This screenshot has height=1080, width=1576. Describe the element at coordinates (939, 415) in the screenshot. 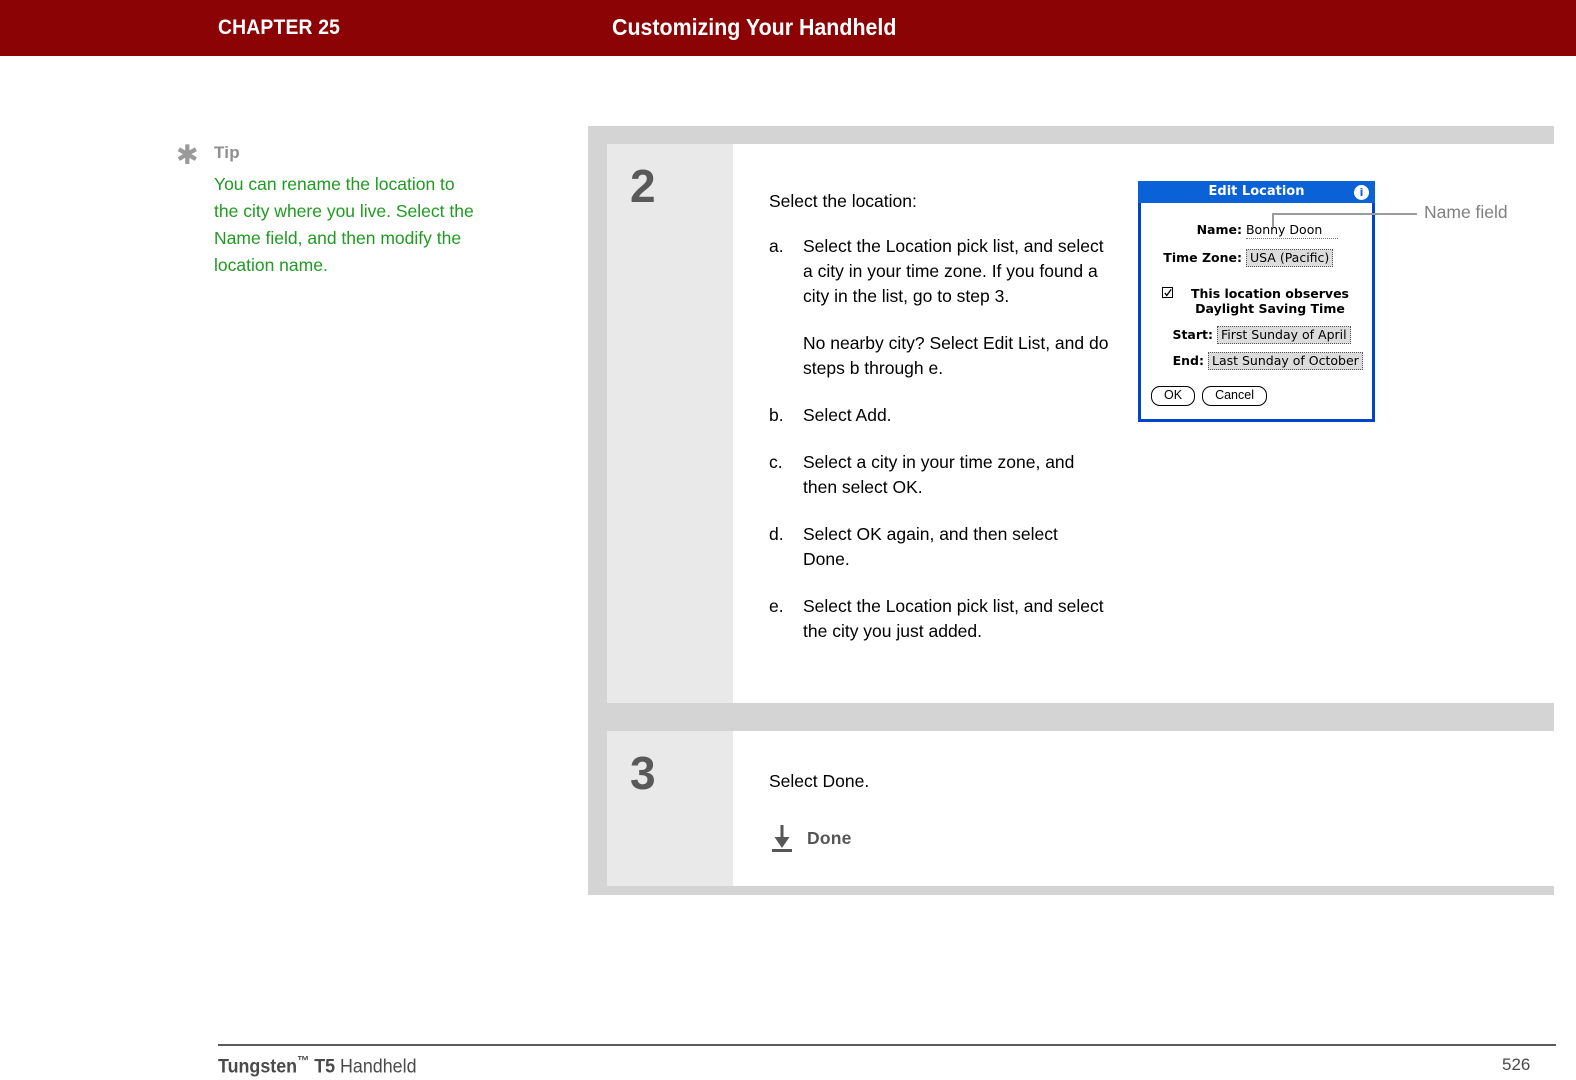

I see `list-item: b. Select Add.` at that location.